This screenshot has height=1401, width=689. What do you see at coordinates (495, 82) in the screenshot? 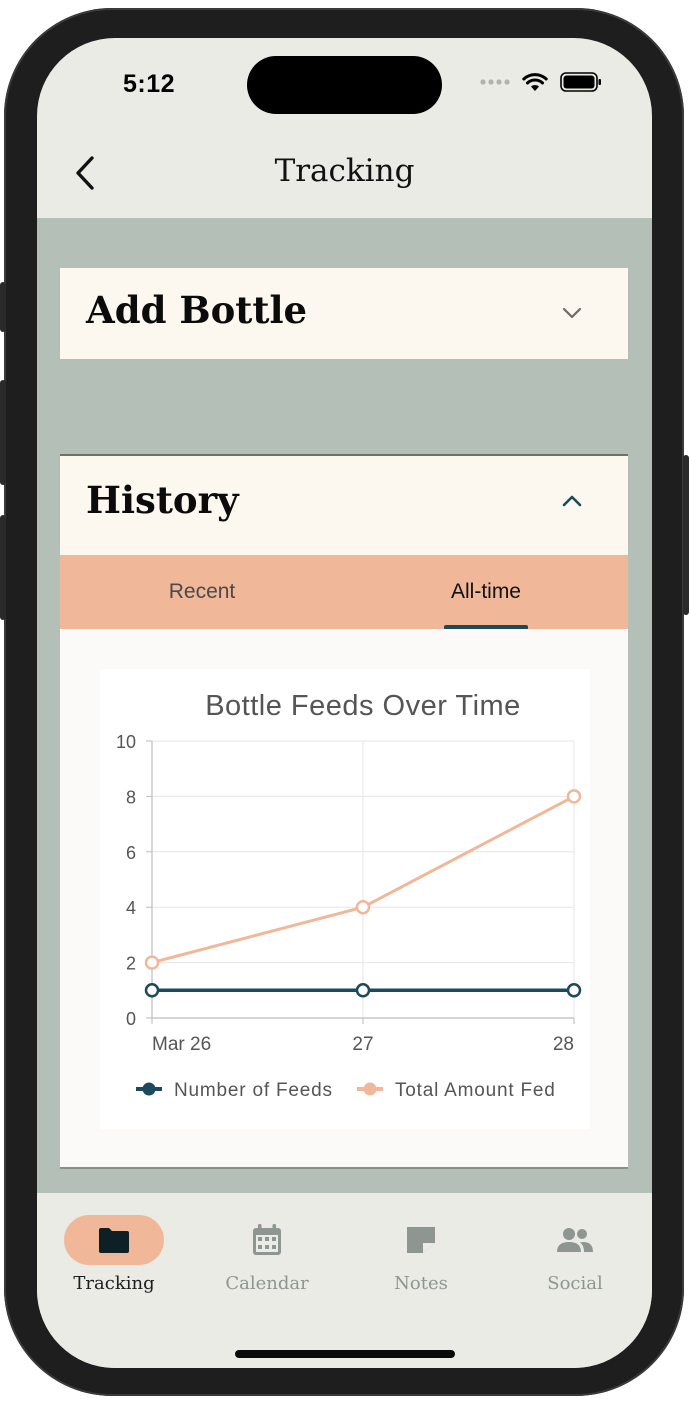
I see `cellular-signal-icon` at bounding box center [495, 82].